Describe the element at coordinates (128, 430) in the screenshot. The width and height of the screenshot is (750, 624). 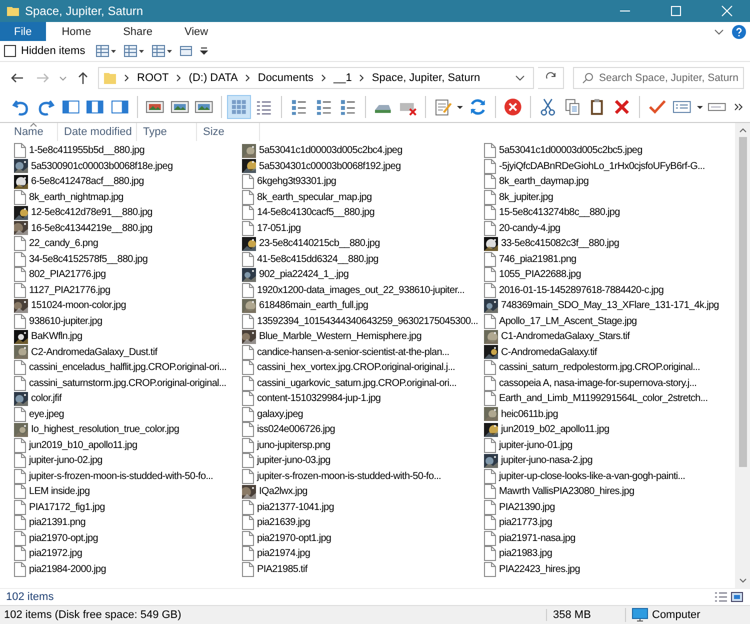
I see `file-item: Io_highest_resolution_true_color.jpg` at that location.